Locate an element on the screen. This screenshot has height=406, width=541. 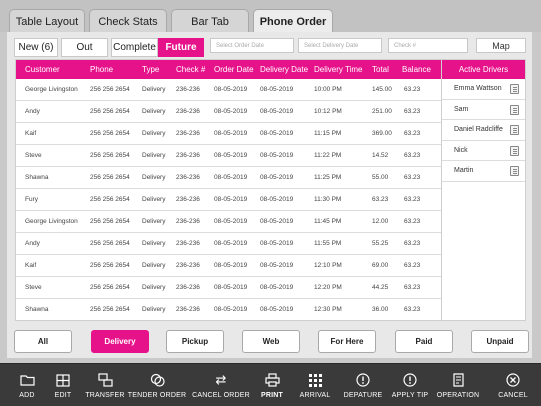
cell-total: 36.00 is located at coordinates (380, 309).